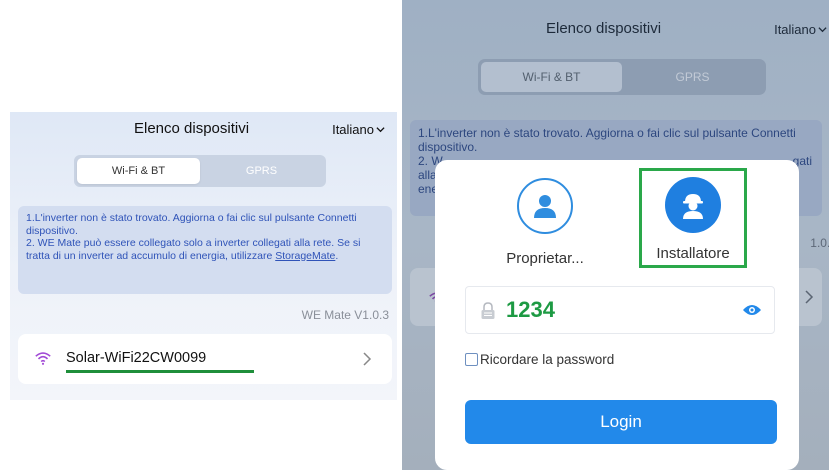 Image resolution: width=829 pixels, height=470 pixels. I want to click on role-installer-label: Installatore, so click(693, 253).